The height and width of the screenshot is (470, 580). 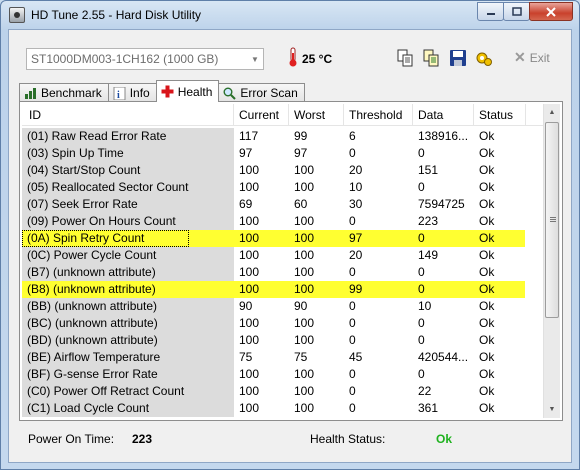 I want to click on cell-id: (05) Reallocated Sector Count, so click(x=108, y=187).